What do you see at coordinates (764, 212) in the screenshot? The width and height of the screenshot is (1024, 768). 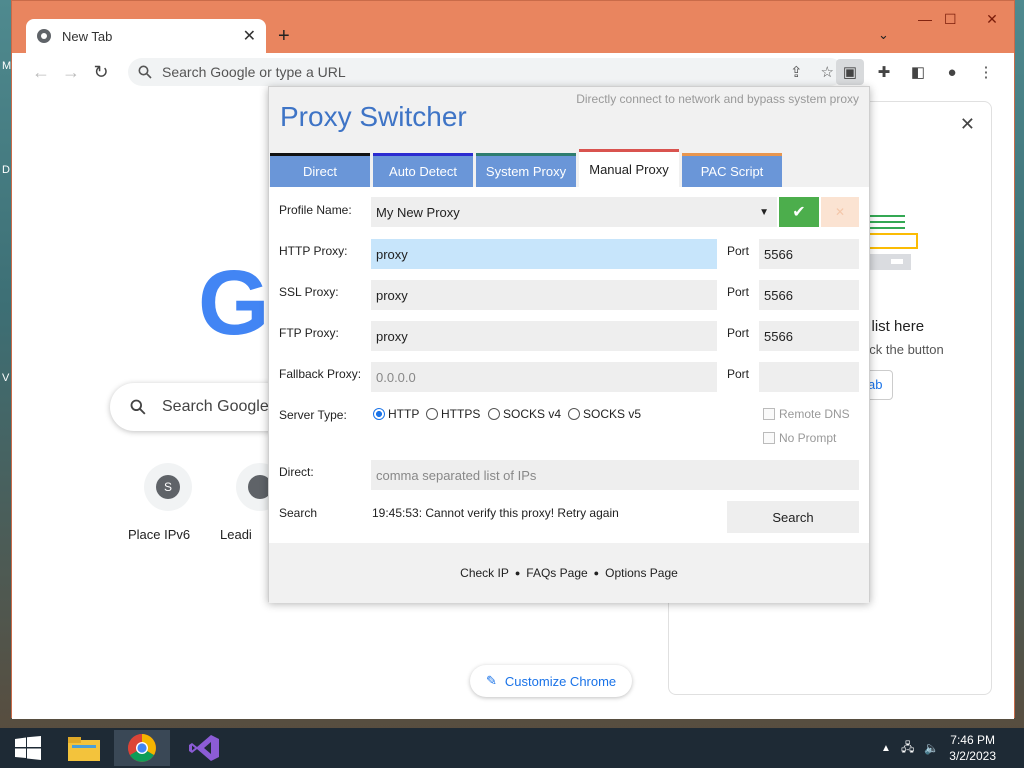 I see `dropdown-caret-icon: ▼` at bounding box center [764, 212].